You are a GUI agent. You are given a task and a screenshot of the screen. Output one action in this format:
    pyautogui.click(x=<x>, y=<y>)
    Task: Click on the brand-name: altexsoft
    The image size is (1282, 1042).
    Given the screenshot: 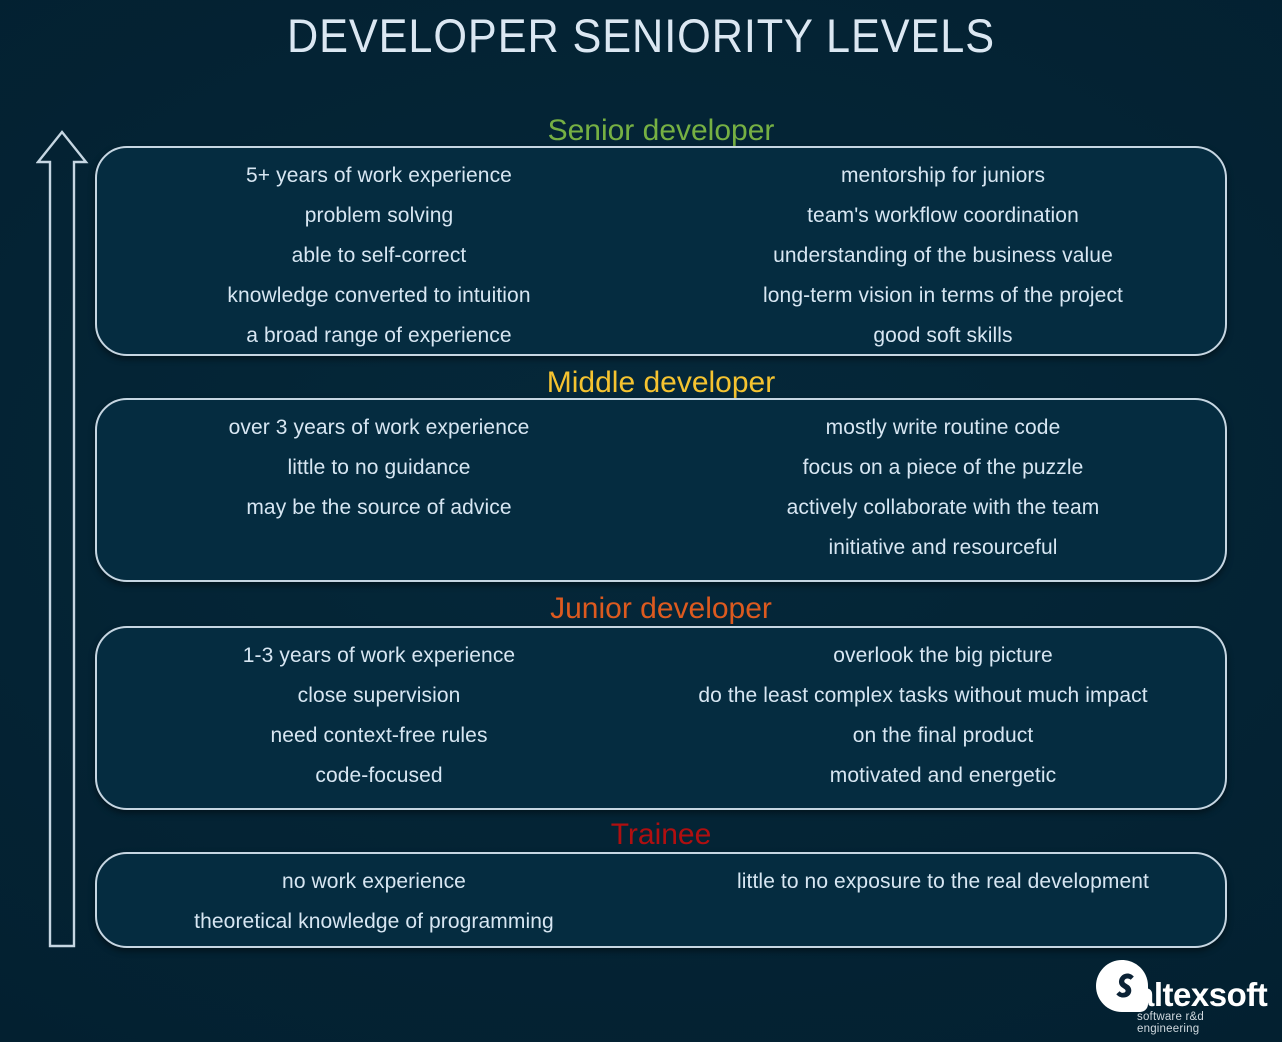 What is the action you would take?
    pyautogui.click(x=1202, y=994)
    